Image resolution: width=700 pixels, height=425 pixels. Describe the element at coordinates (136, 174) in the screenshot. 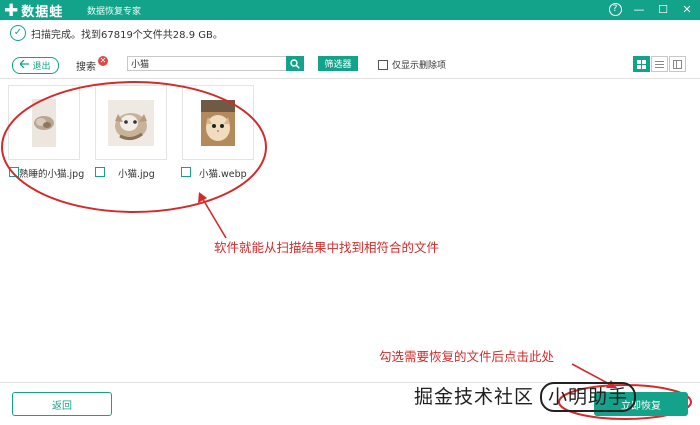

I see `file-name: 小猫.jpg` at that location.